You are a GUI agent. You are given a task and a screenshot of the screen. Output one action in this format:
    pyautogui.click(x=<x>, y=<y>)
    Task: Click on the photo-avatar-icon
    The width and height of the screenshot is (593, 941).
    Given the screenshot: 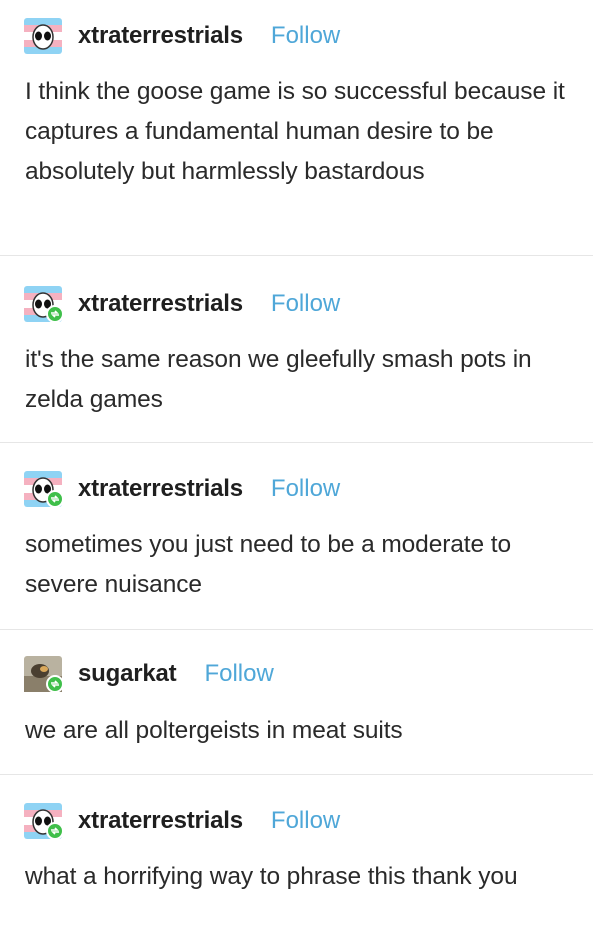 What is the action you would take?
    pyautogui.click(x=43, y=674)
    